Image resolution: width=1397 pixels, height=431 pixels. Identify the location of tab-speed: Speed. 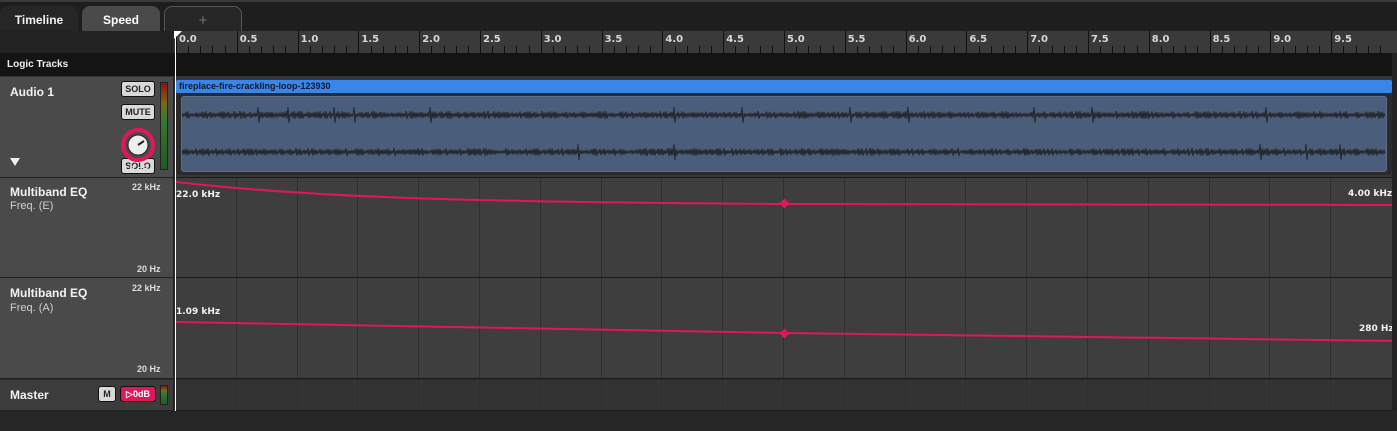
(121, 19).